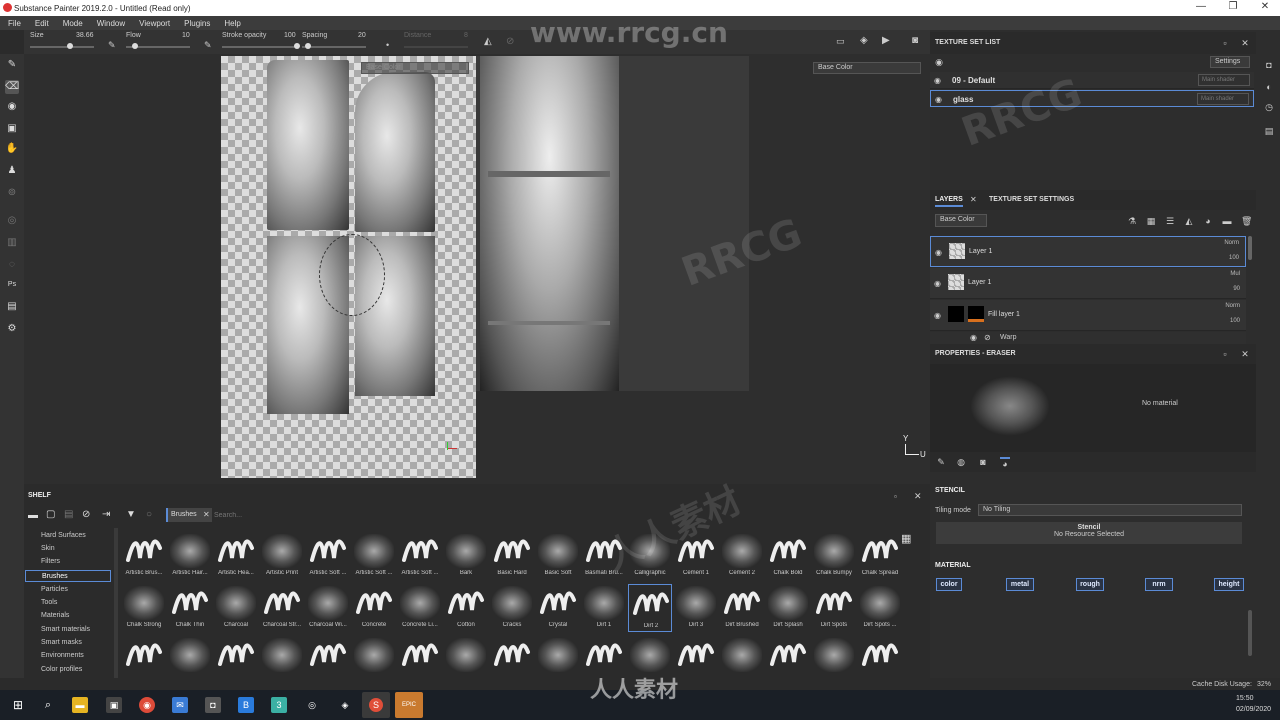  I want to click on folder-icon: ▬, so click(33, 515).